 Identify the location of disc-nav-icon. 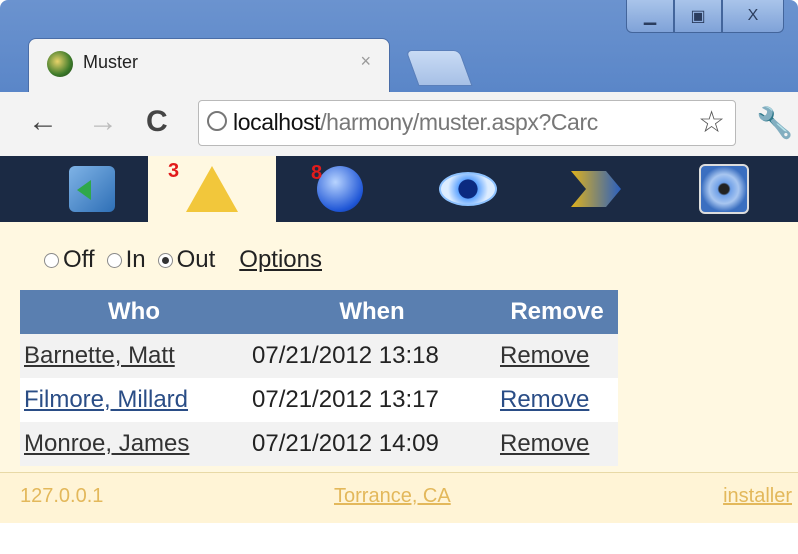
(724, 189).